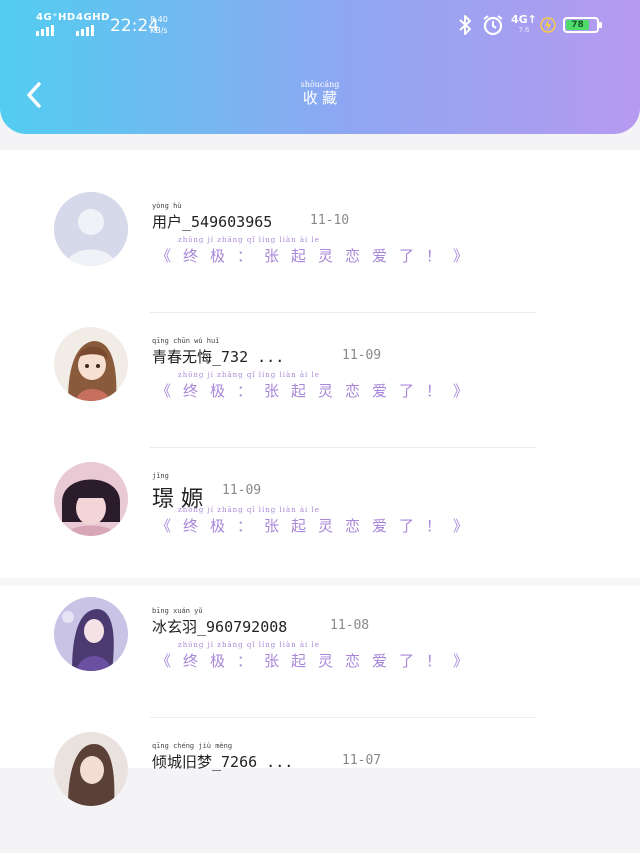 The height and width of the screenshot is (853, 640). Describe the element at coordinates (577, 25) in the screenshot. I see `battery-level: 78` at that location.